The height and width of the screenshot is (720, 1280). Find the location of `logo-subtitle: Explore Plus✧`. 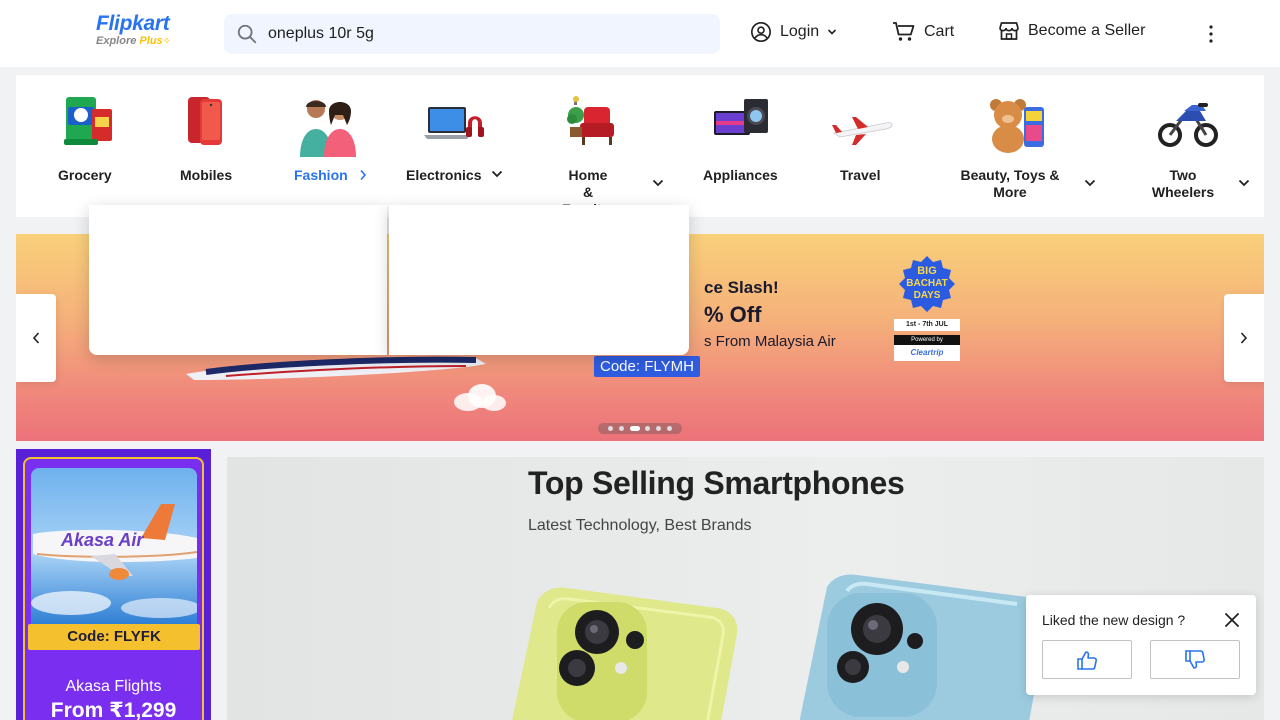

logo-subtitle: Explore Plus✧ is located at coordinates (133, 41).